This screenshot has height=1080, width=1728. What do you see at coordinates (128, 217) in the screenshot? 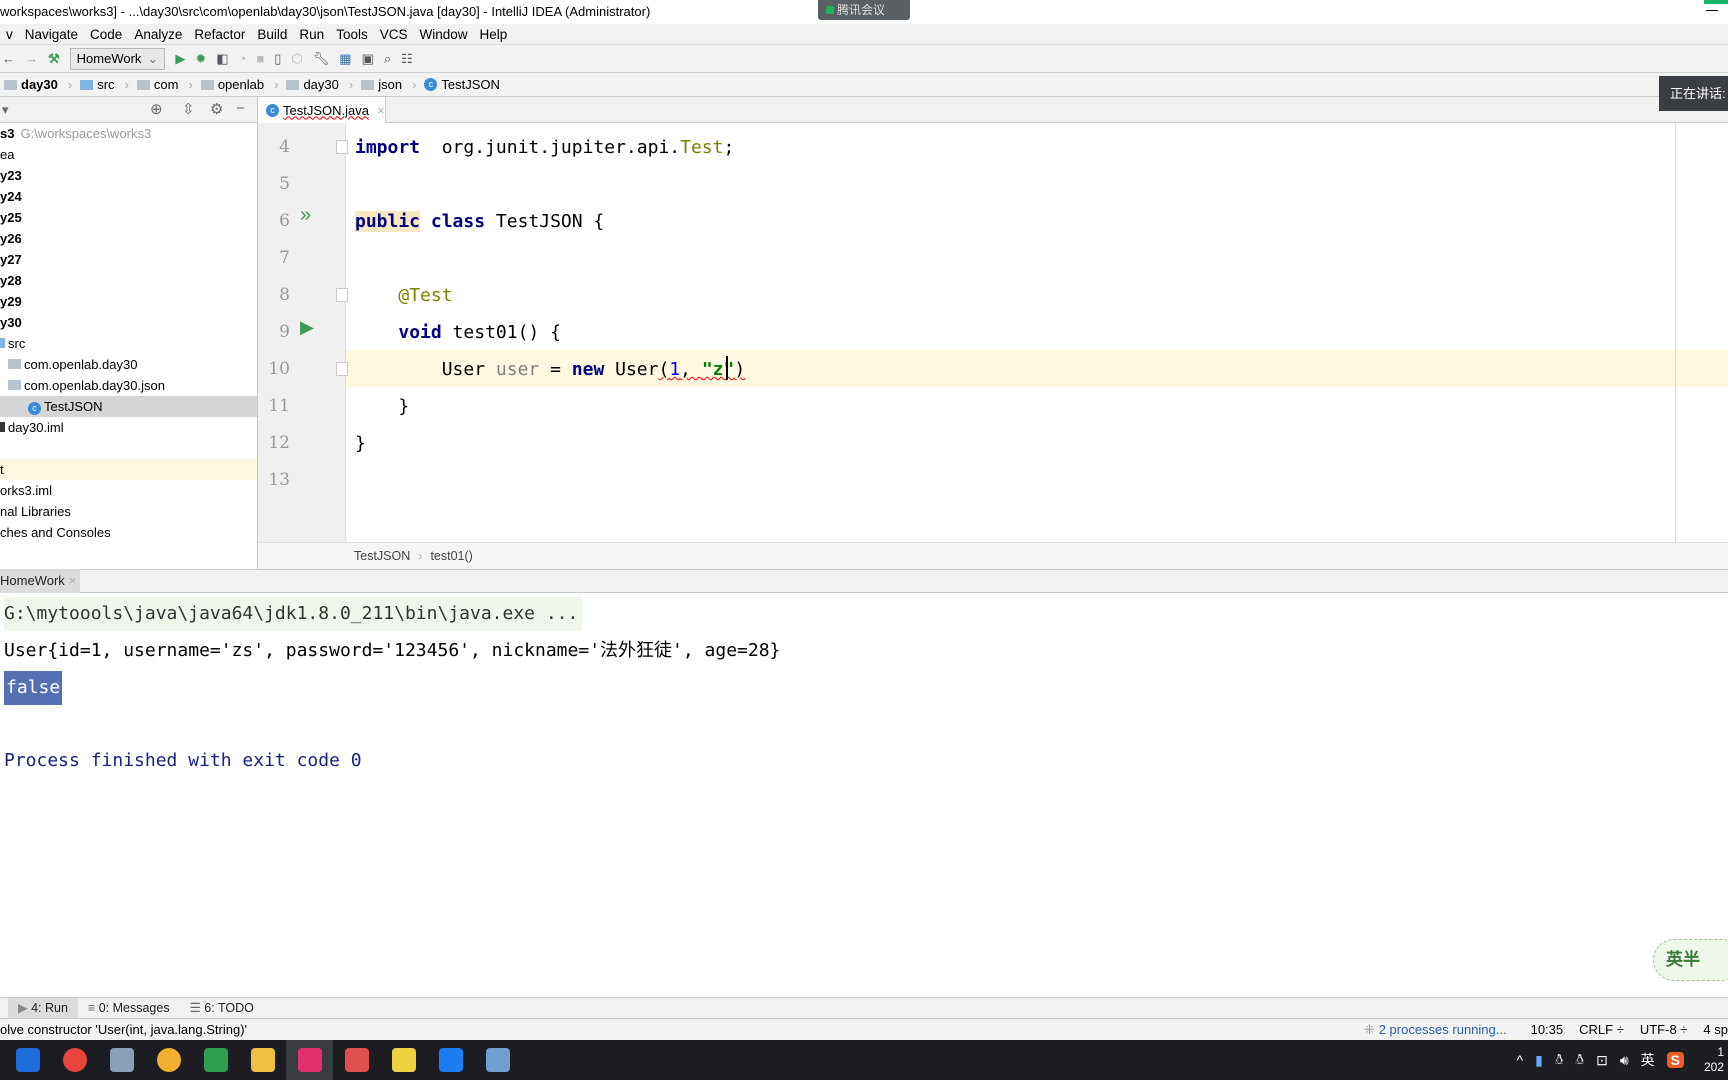
I see `tree-item: y25` at bounding box center [128, 217].